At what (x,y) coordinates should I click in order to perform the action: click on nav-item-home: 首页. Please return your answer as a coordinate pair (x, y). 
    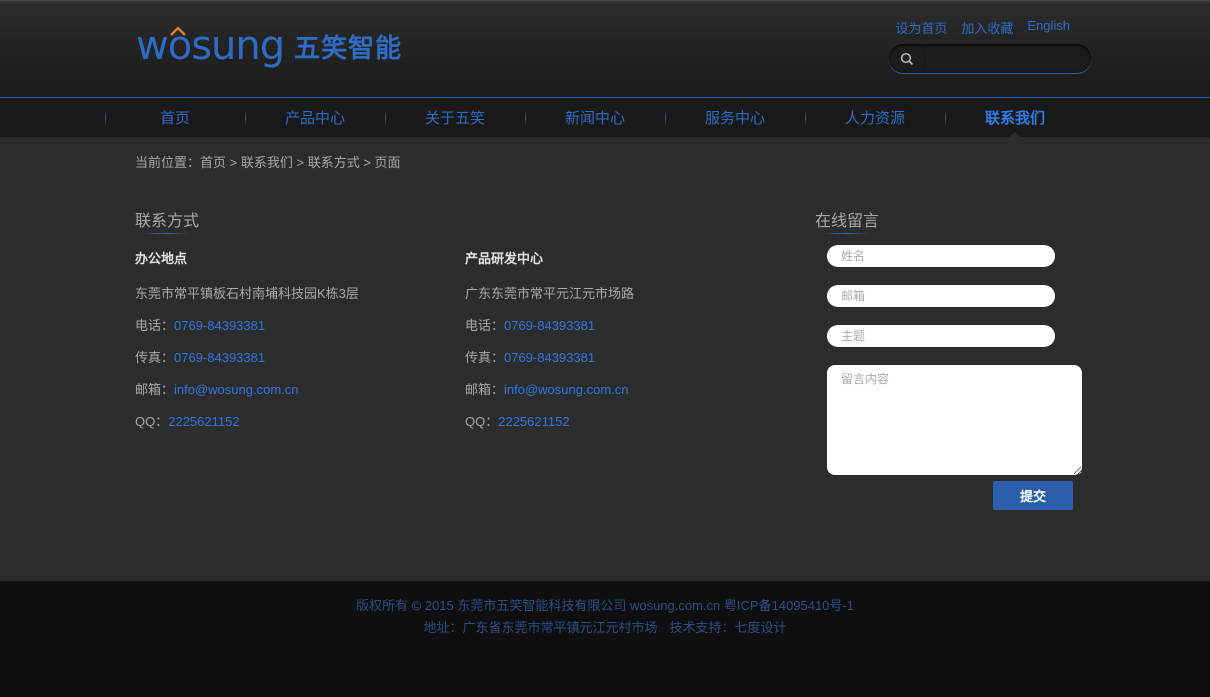
    Looking at the image, I should click on (175, 117).